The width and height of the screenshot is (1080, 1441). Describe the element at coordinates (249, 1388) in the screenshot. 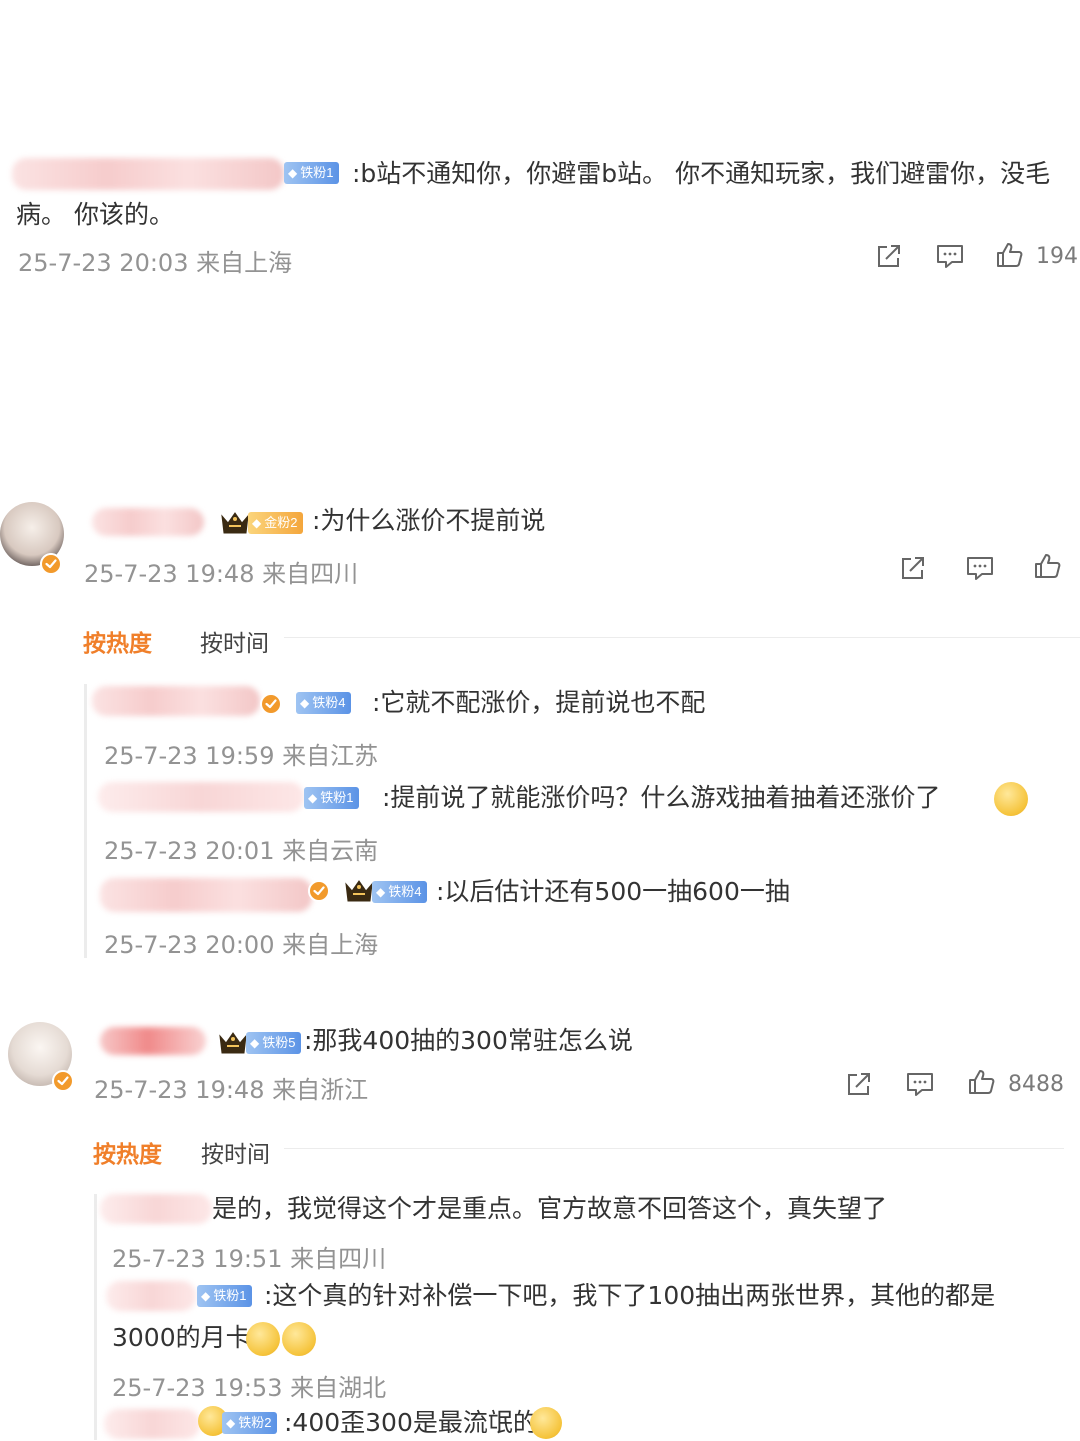

I see `reply-meta: 25-7-23 19:53 来自湖北` at that location.